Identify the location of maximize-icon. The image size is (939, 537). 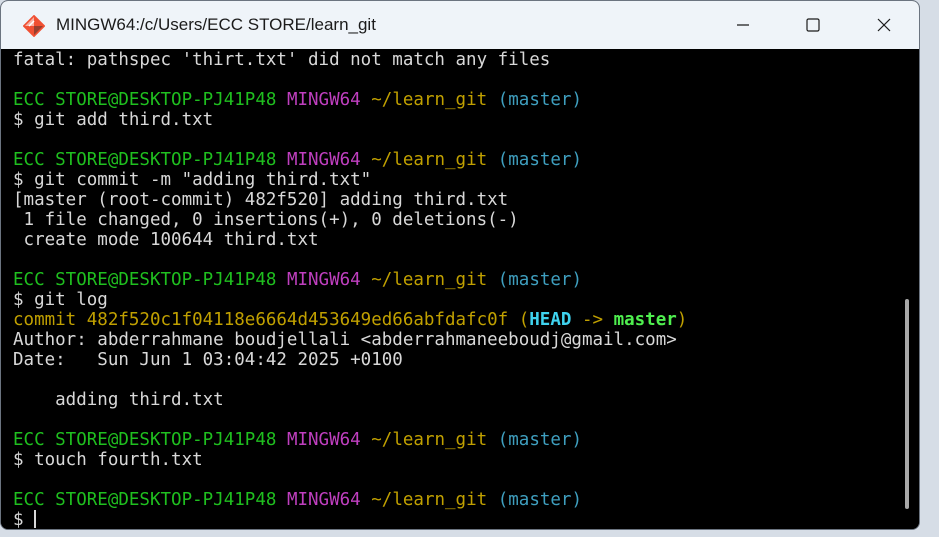
(813, 25).